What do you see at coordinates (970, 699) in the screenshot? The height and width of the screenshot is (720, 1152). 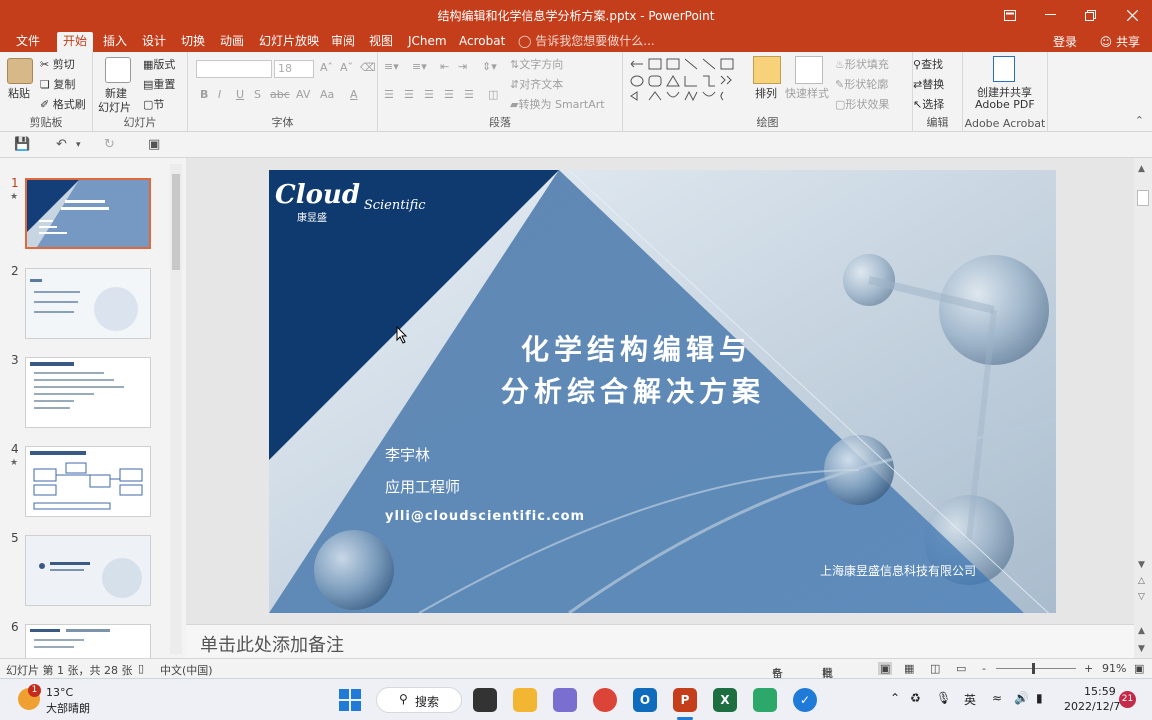 I see `ime-indicator: 英` at bounding box center [970, 699].